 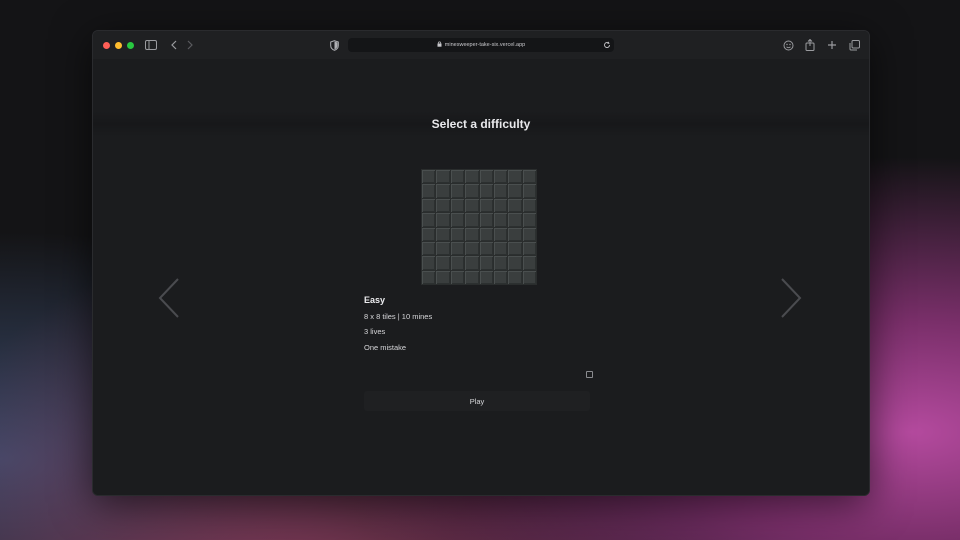 What do you see at coordinates (375, 331) in the screenshot?
I see `difficulty-lives: 3 lives` at bounding box center [375, 331].